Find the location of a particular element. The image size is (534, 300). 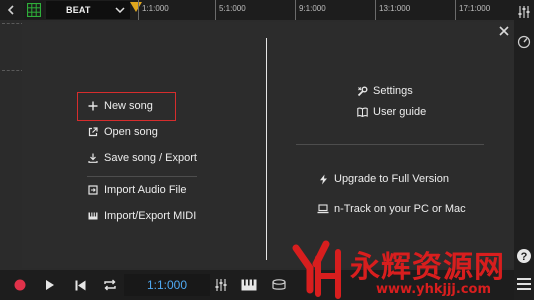

play-button is located at coordinates (50, 285).